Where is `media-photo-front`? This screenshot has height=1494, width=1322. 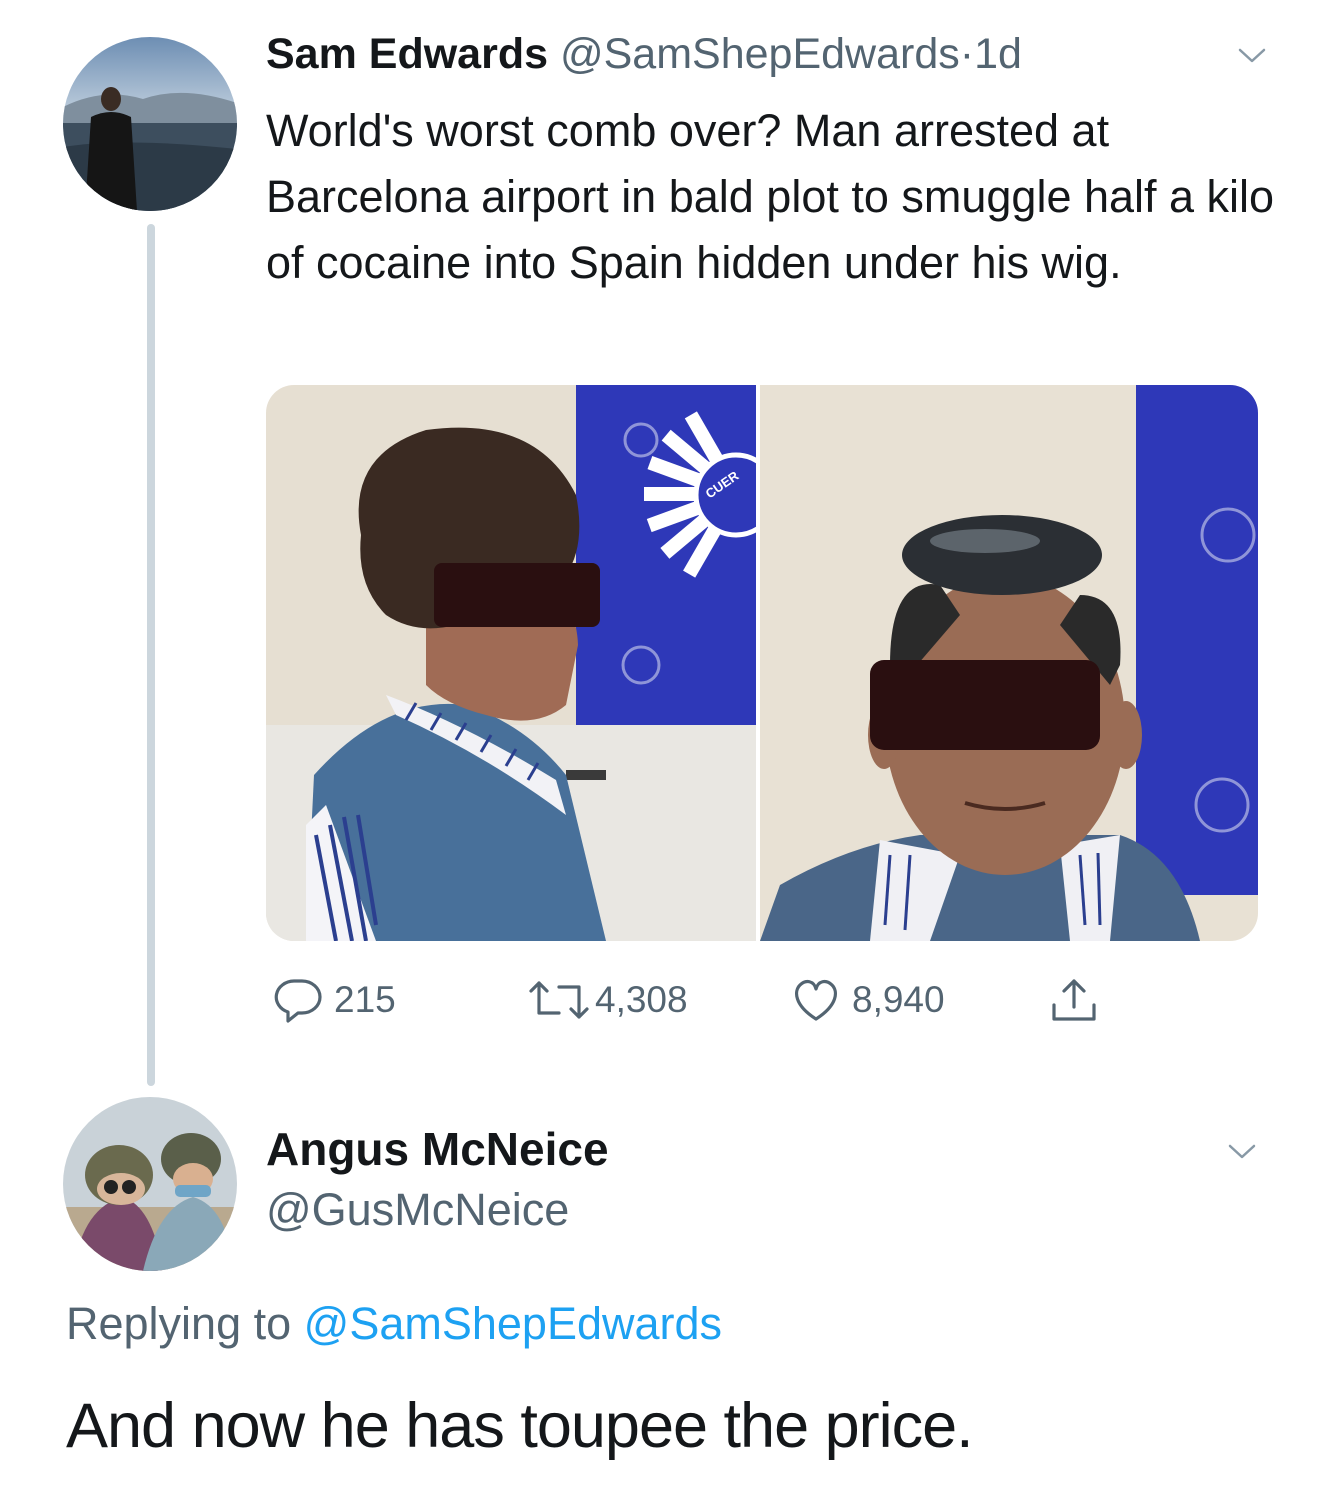 media-photo-front is located at coordinates (1009, 663).